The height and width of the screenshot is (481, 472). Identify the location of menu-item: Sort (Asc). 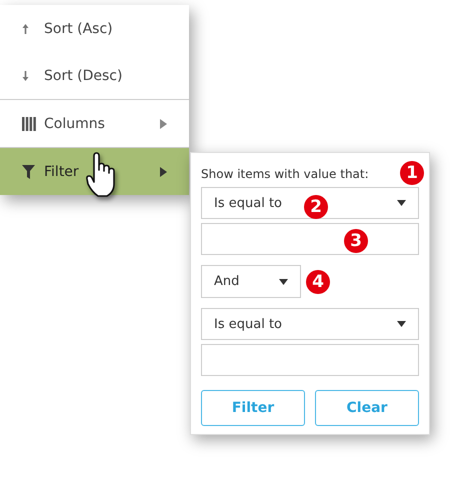
(94, 28).